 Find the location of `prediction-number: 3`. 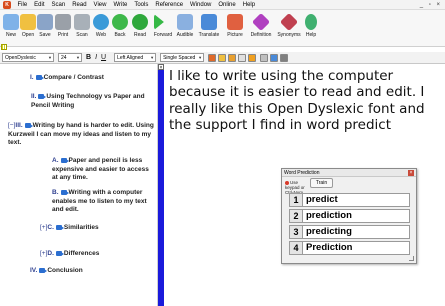

prediction-number: 3 is located at coordinates (296, 232).